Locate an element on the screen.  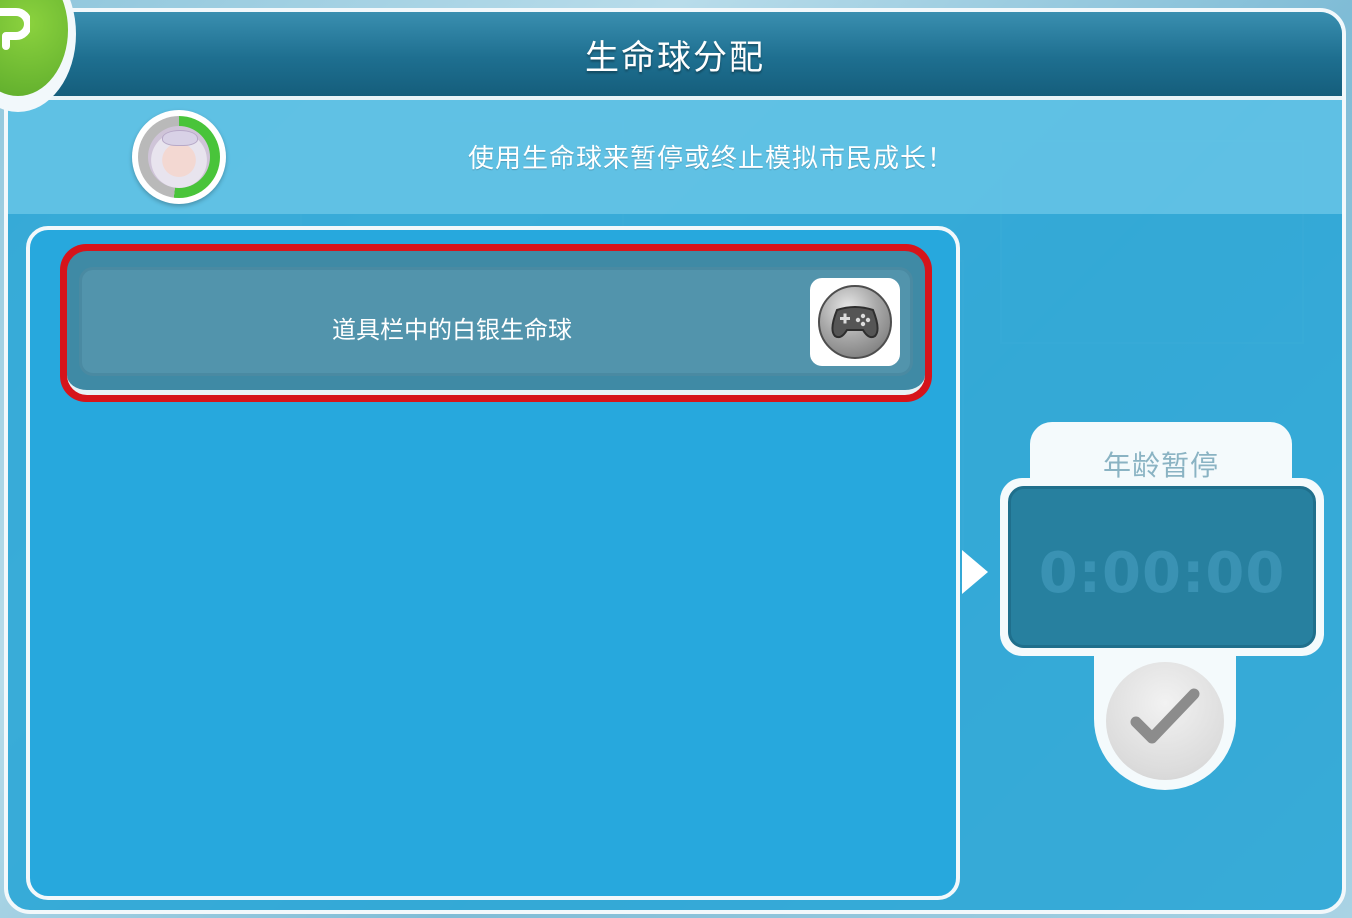
confirm-tab is located at coordinates (1165, 721).